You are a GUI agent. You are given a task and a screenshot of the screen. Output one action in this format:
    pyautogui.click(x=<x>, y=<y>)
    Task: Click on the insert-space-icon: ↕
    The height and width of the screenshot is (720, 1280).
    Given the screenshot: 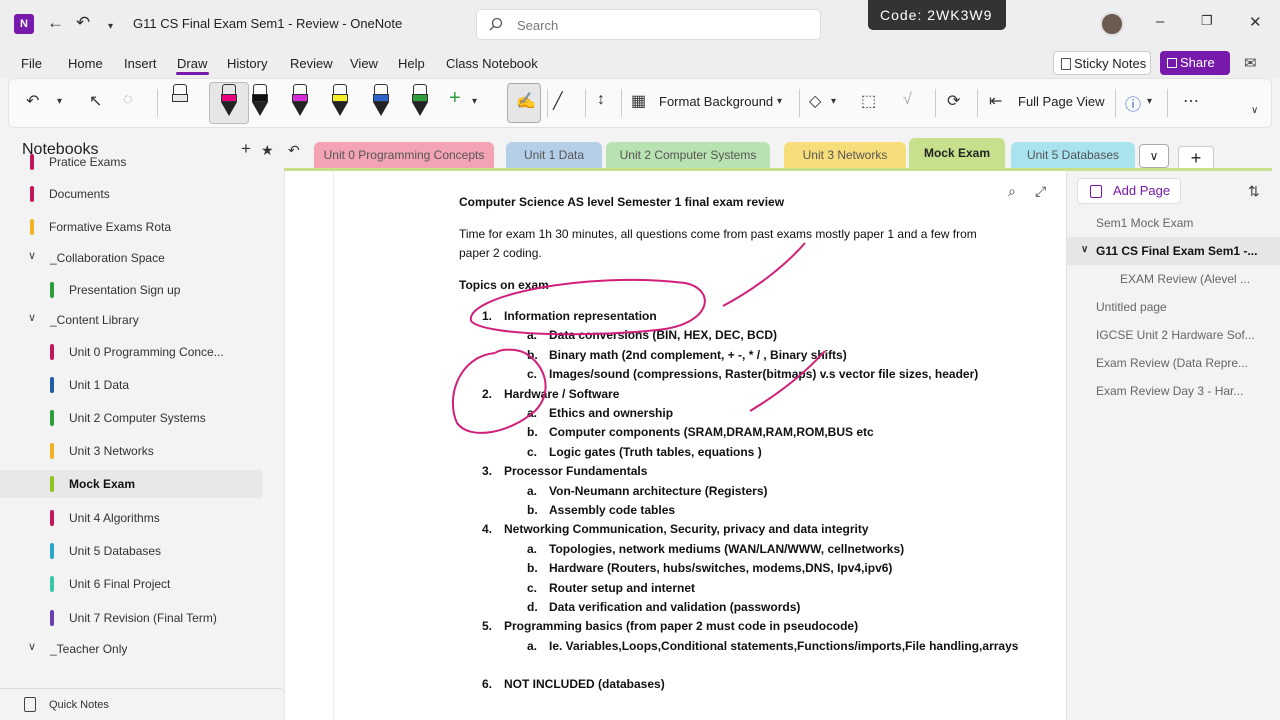 What is the action you would take?
    pyautogui.click(x=601, y=100)
    